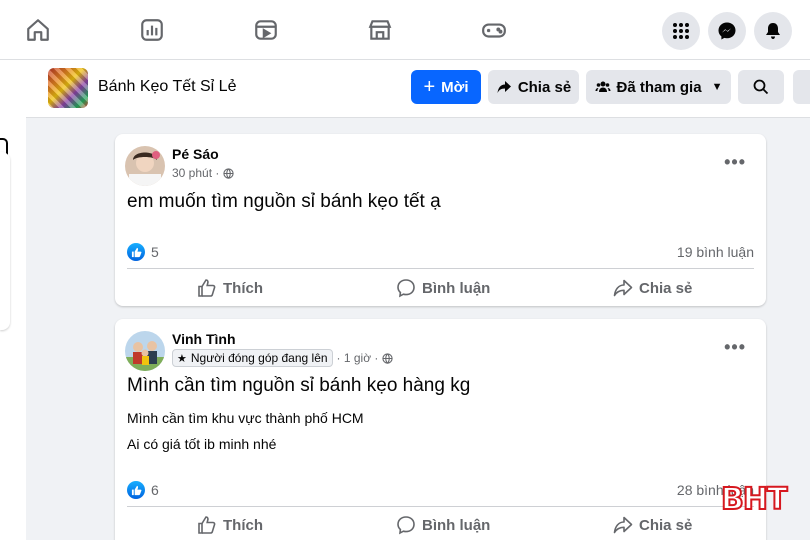 The height and width of the screenshot is (540, 810). Describe the element at coordinates (754, 499) in the screenshot. I see `watermark-logo: BHT` at that location.